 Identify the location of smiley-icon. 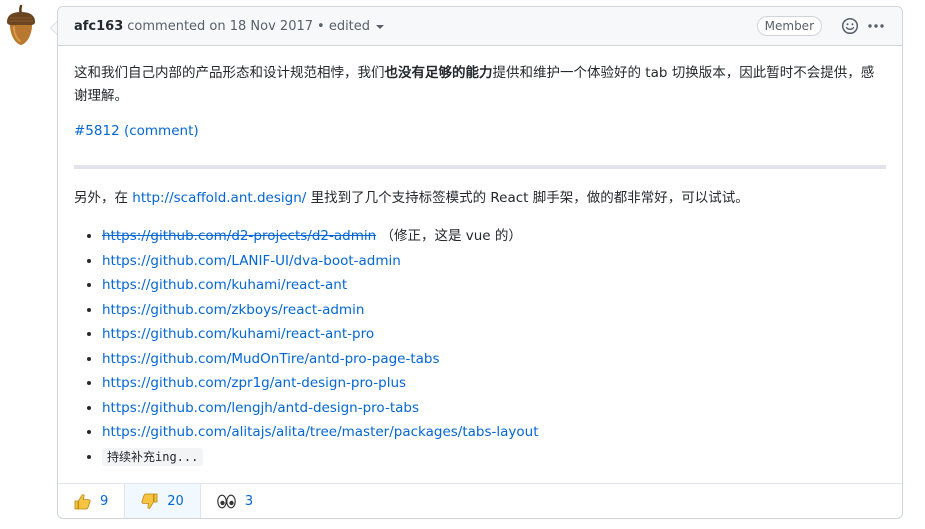
(850, 26).